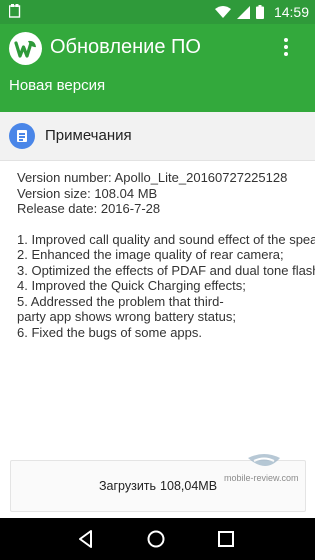 The image size is (320, 560). I want to click on notes-title: Примечания, so click(88, 135).